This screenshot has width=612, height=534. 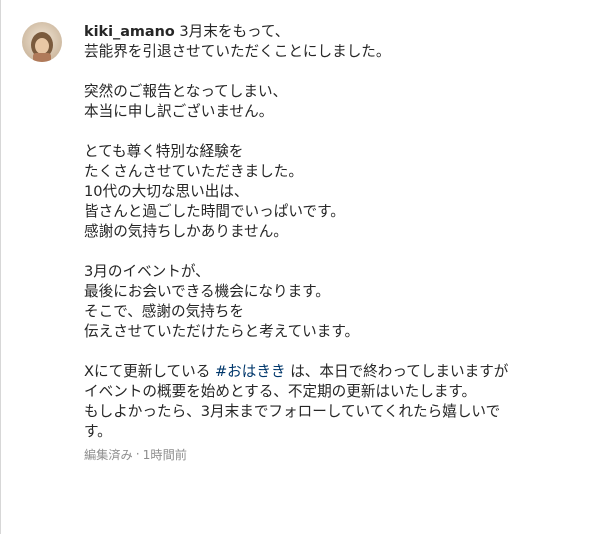 What do you see at coordinates (179, 111) in the screenshot?
I see `comment-line: 本当に申し訳ございません。` at bounding box center [179, 111].